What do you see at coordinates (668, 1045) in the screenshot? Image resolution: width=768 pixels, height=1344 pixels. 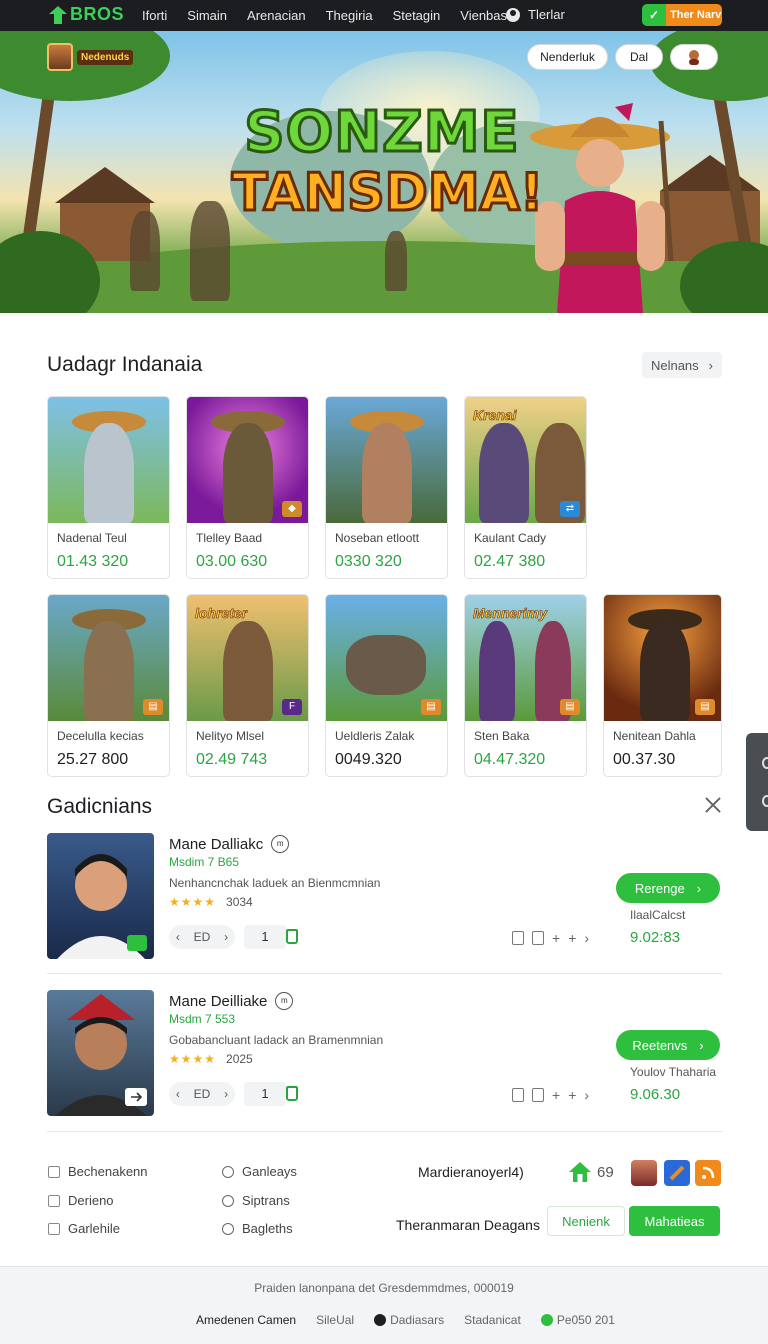 I see `item-action-button: Reetenvs ›` at bounding box center [668, 1045].